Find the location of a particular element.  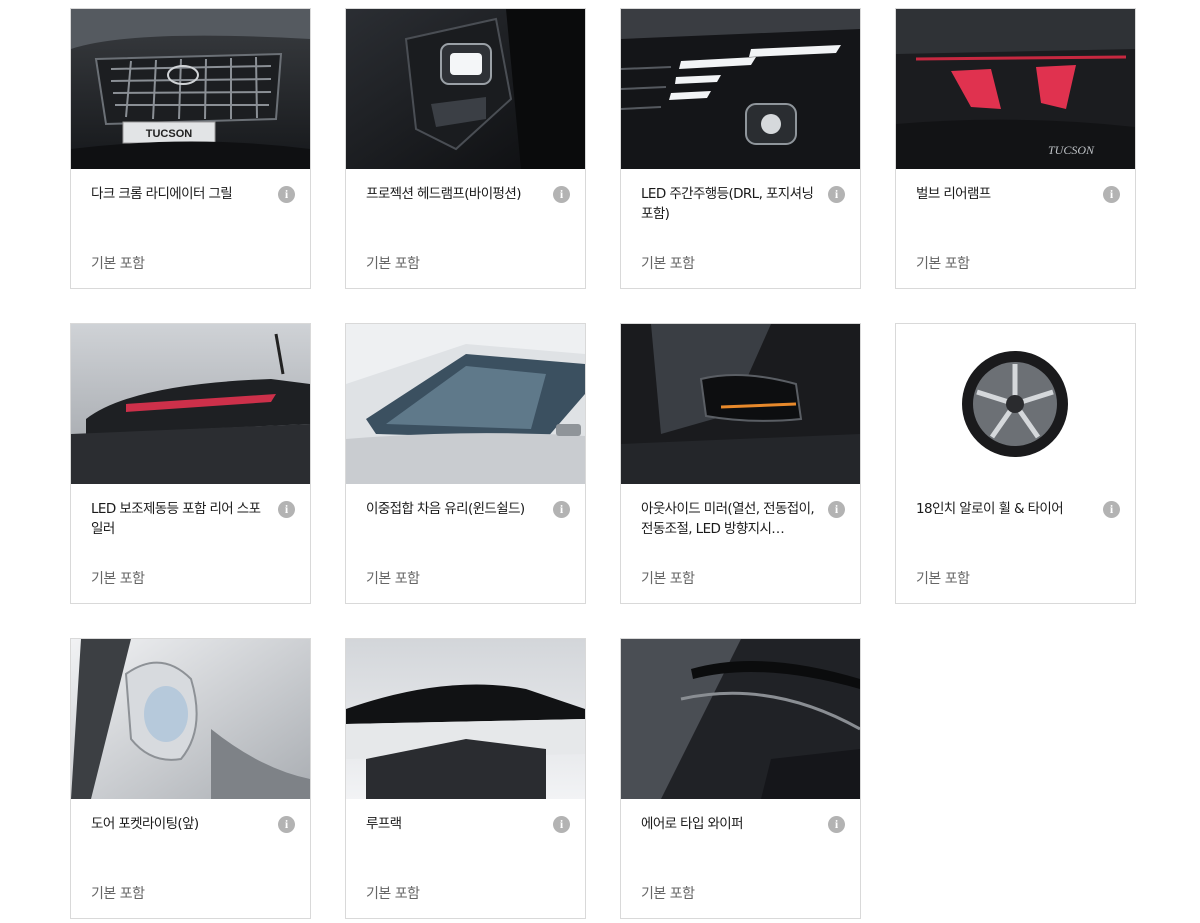

option-name: 도어 포켓라이팅(앞) is located at coordinates (145, 824).